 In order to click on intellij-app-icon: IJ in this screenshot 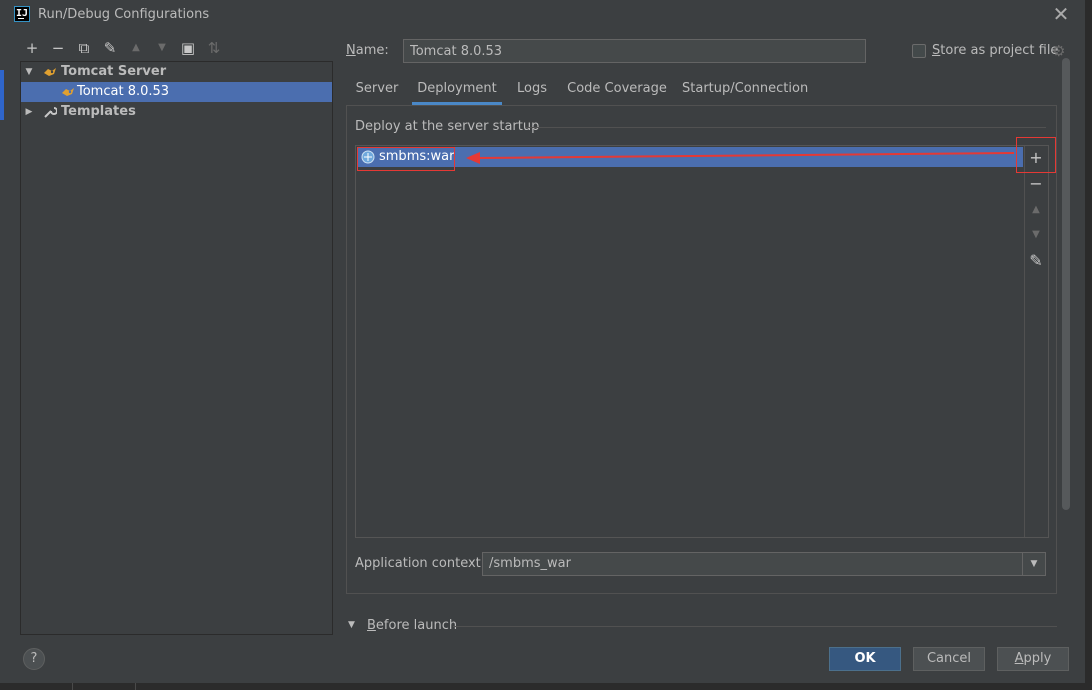, I will do `click(22, 14)`.